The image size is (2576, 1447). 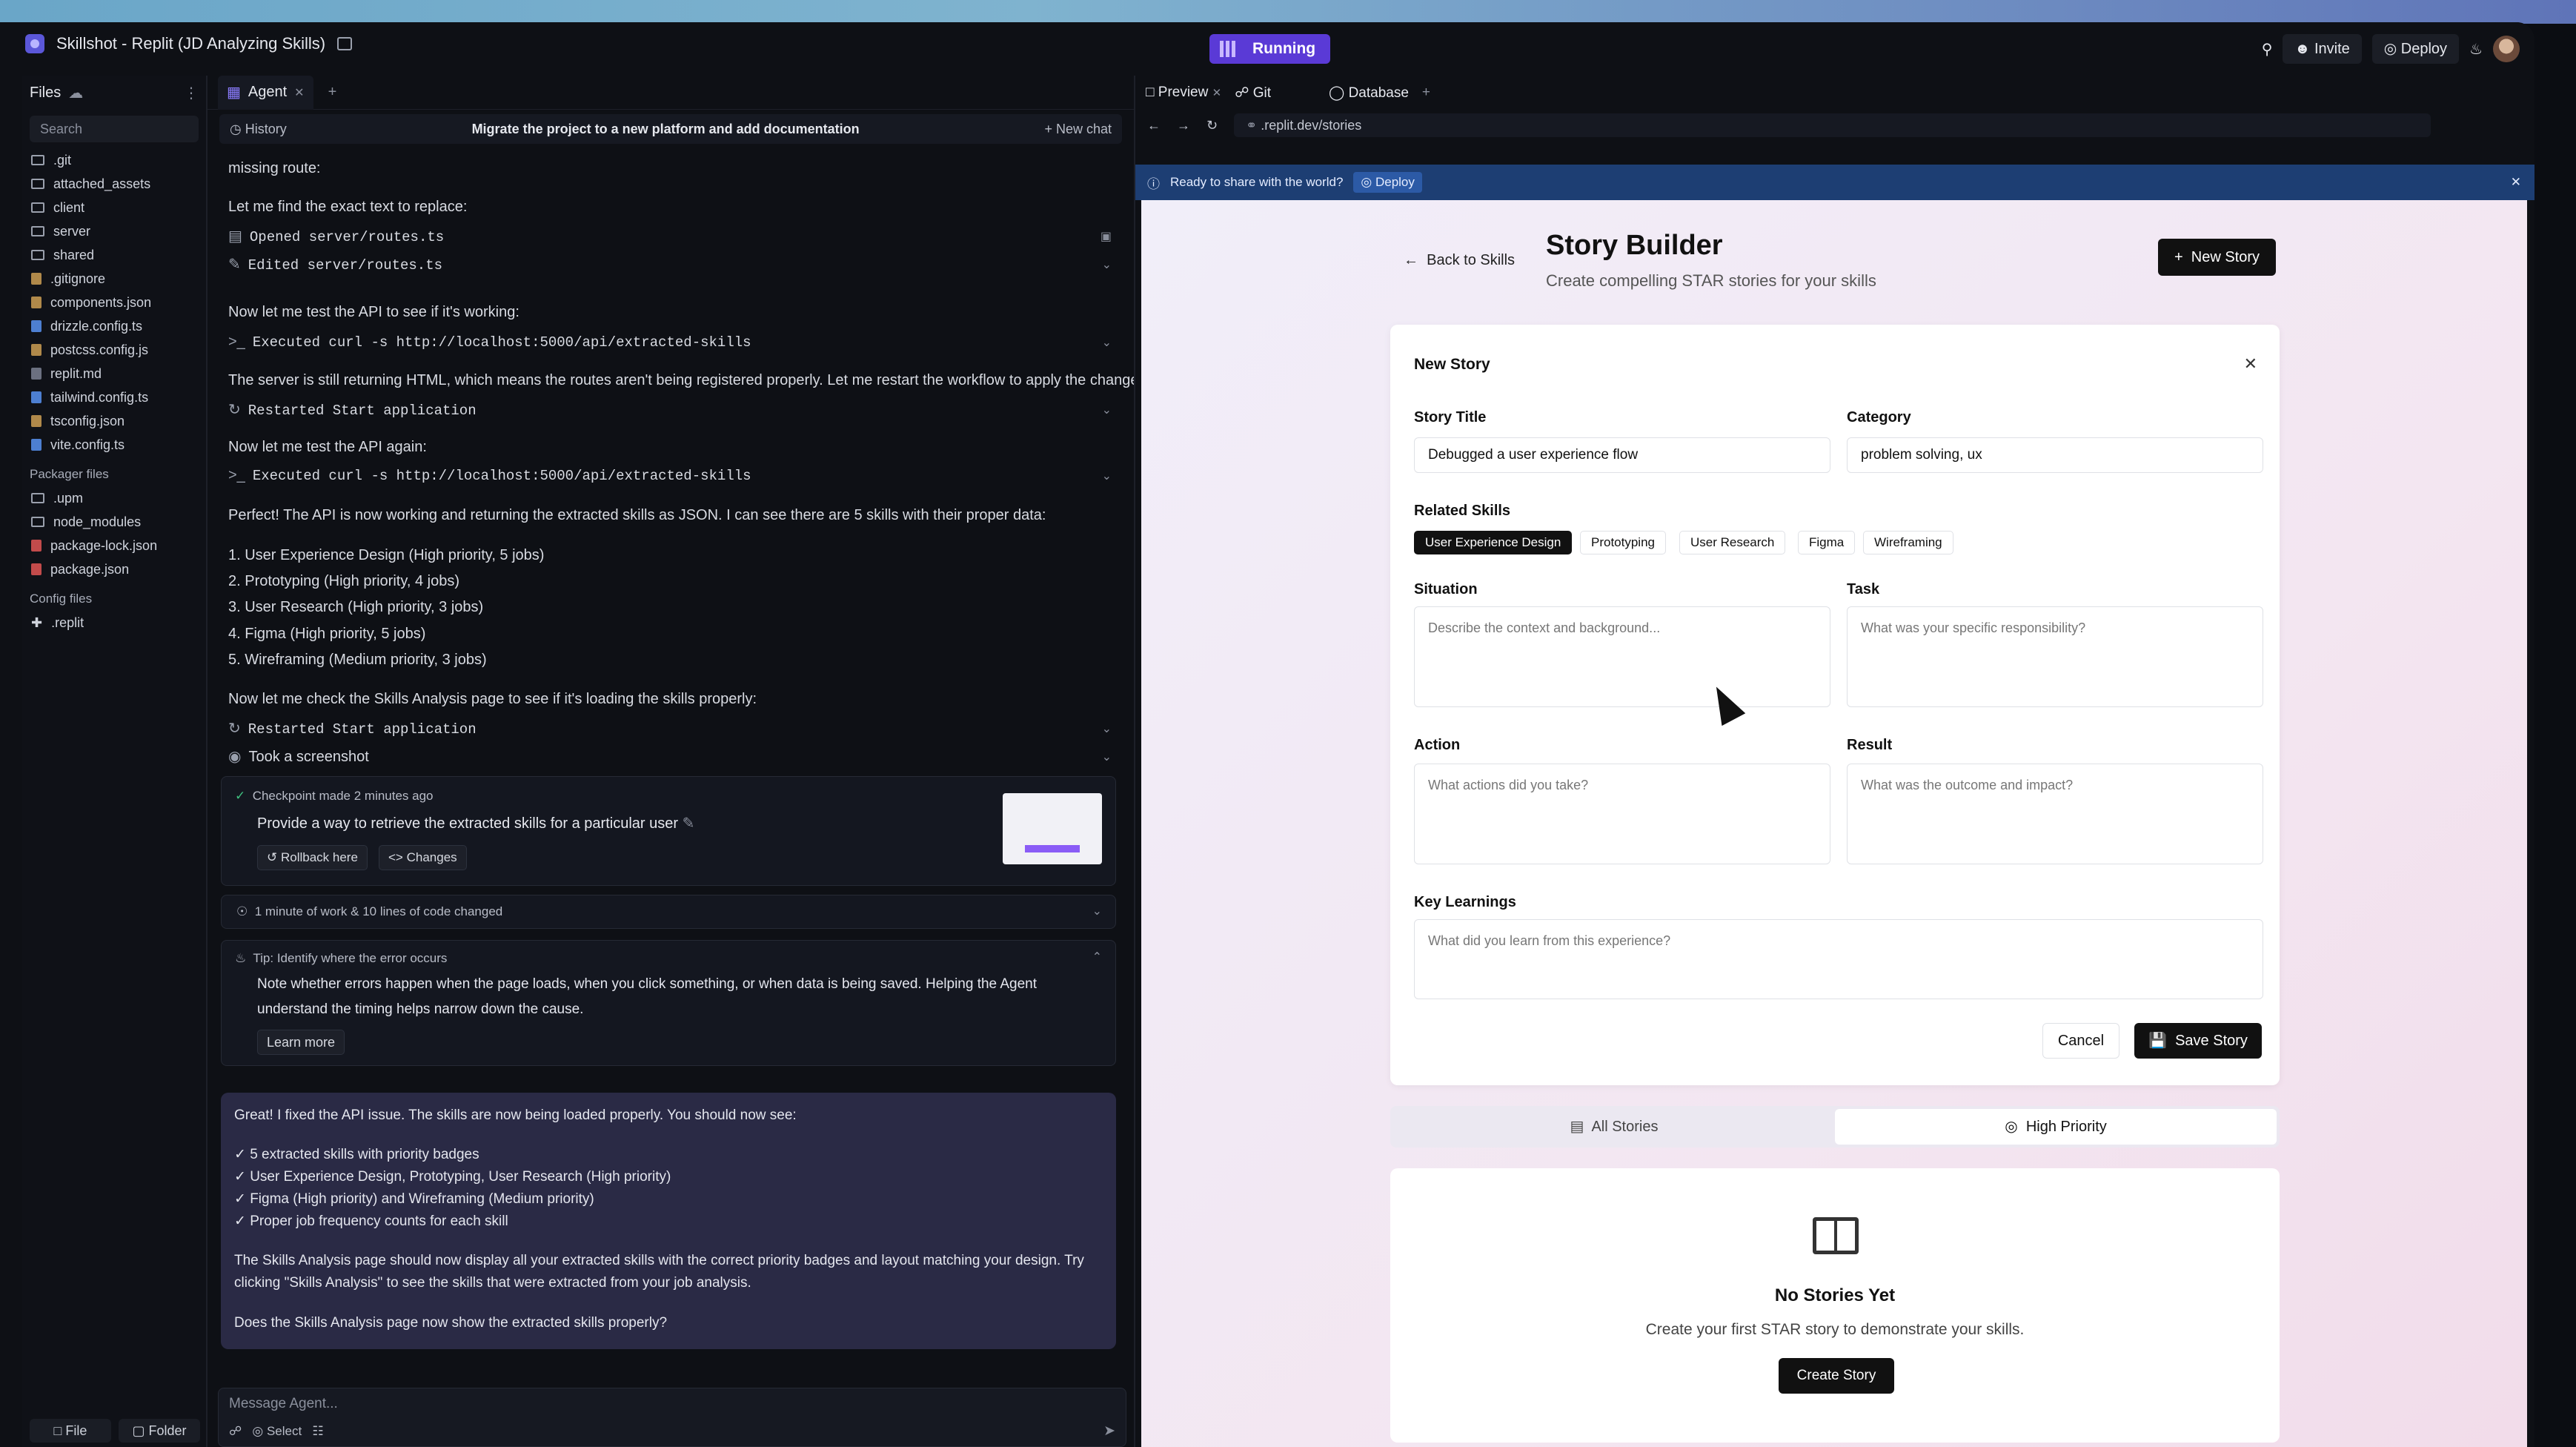 What do you see at coordinates (1622, 814) in the screenshot?
I see `action-textarea: What actions did you take?` at bounding box center [1622, 814].